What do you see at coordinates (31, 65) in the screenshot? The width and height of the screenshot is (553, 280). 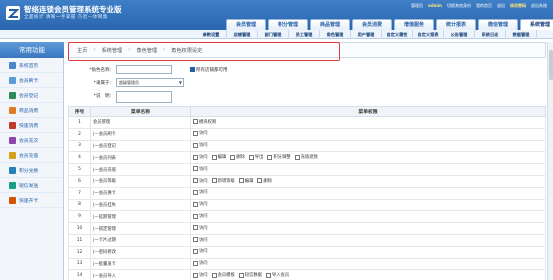 I see `sidebar-item-home: 系统首页` at bounding box center [31, 65].